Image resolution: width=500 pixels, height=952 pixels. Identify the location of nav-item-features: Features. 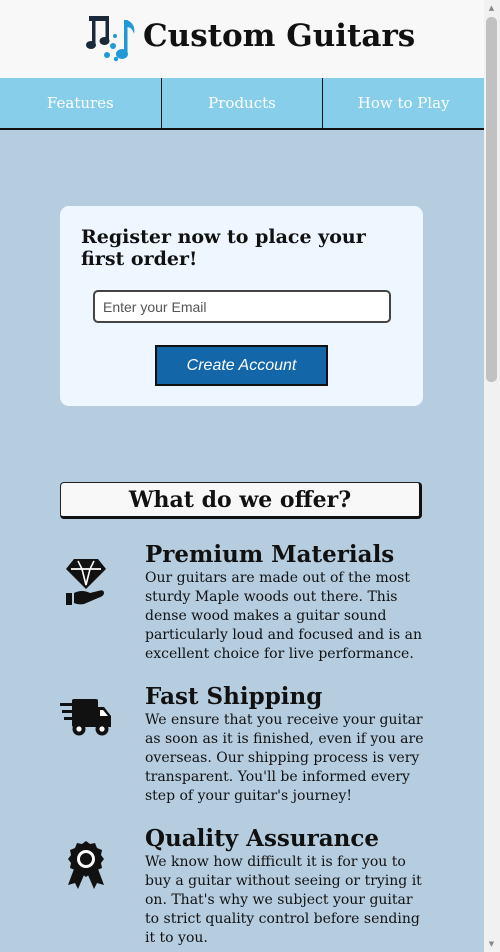
(81, 103).